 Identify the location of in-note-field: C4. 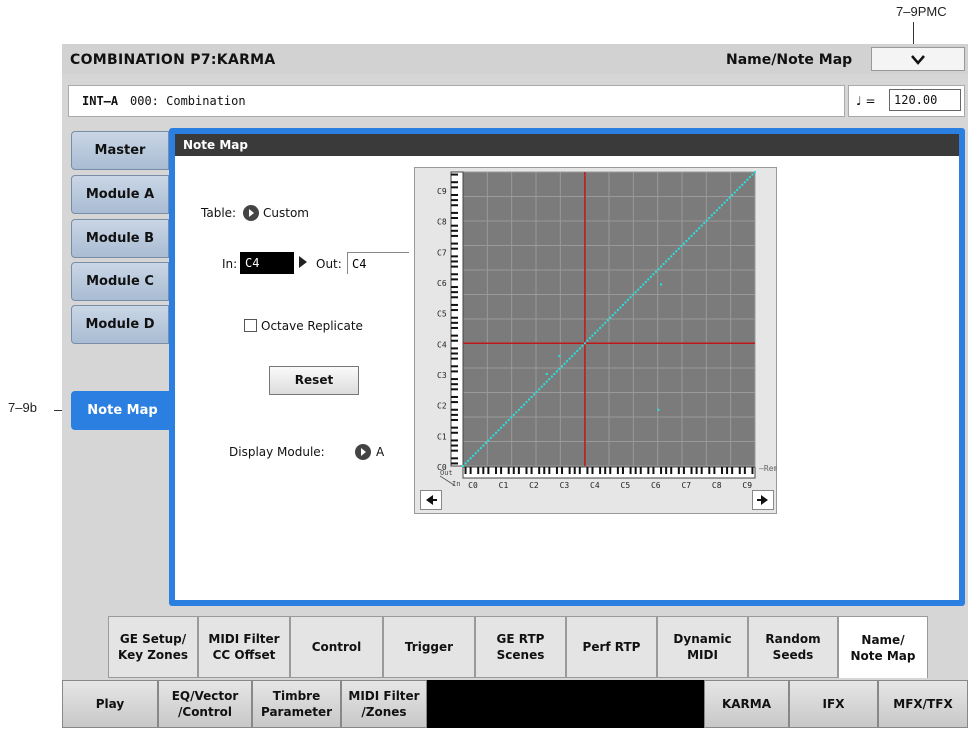
(267, 263).